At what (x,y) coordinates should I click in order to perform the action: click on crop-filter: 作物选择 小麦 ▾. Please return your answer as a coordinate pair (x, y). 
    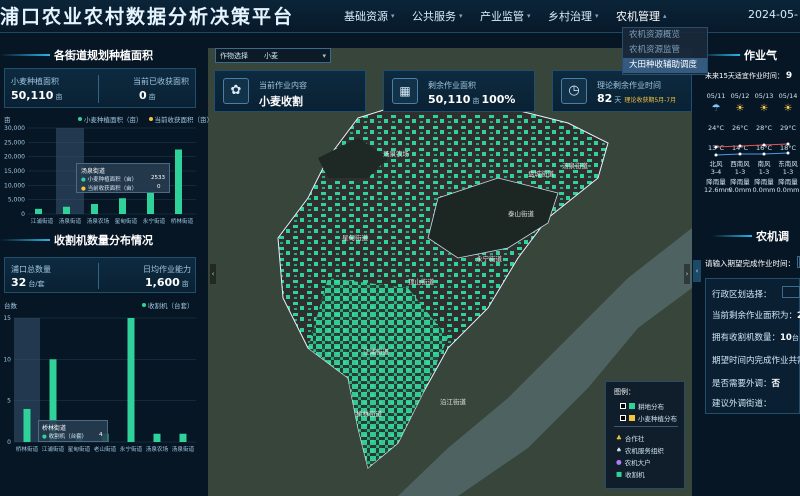
    Looking at the image, I should click on (273, 55).